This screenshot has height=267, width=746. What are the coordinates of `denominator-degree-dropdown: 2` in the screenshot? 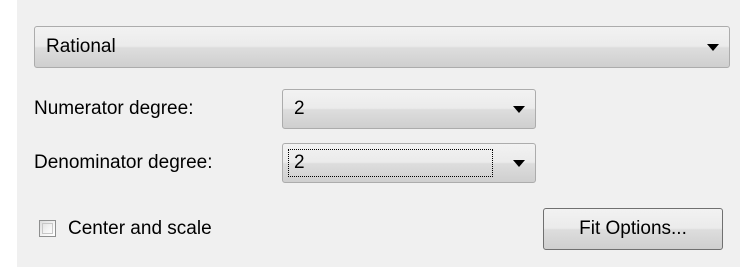 It's located at (409, 163).